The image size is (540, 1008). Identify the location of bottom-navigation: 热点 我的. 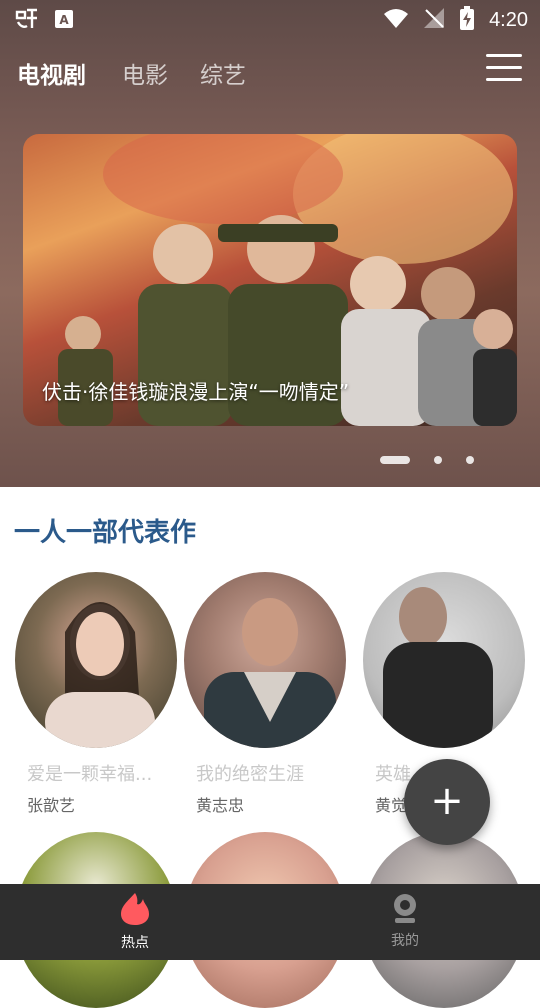
(270, 922).